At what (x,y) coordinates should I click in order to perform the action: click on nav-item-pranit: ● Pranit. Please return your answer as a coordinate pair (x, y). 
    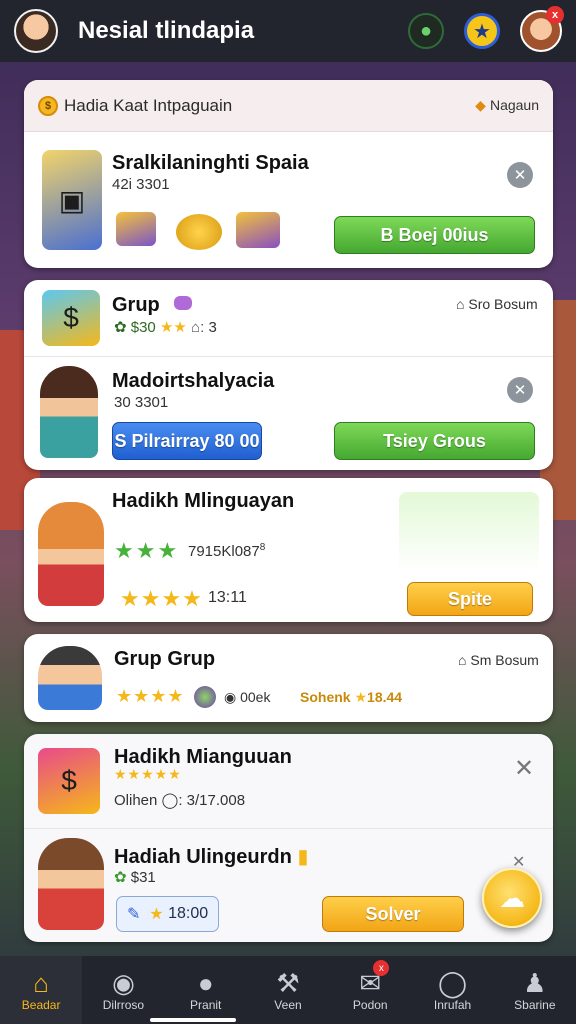
    Looking at the image, I should click on (206, 990).